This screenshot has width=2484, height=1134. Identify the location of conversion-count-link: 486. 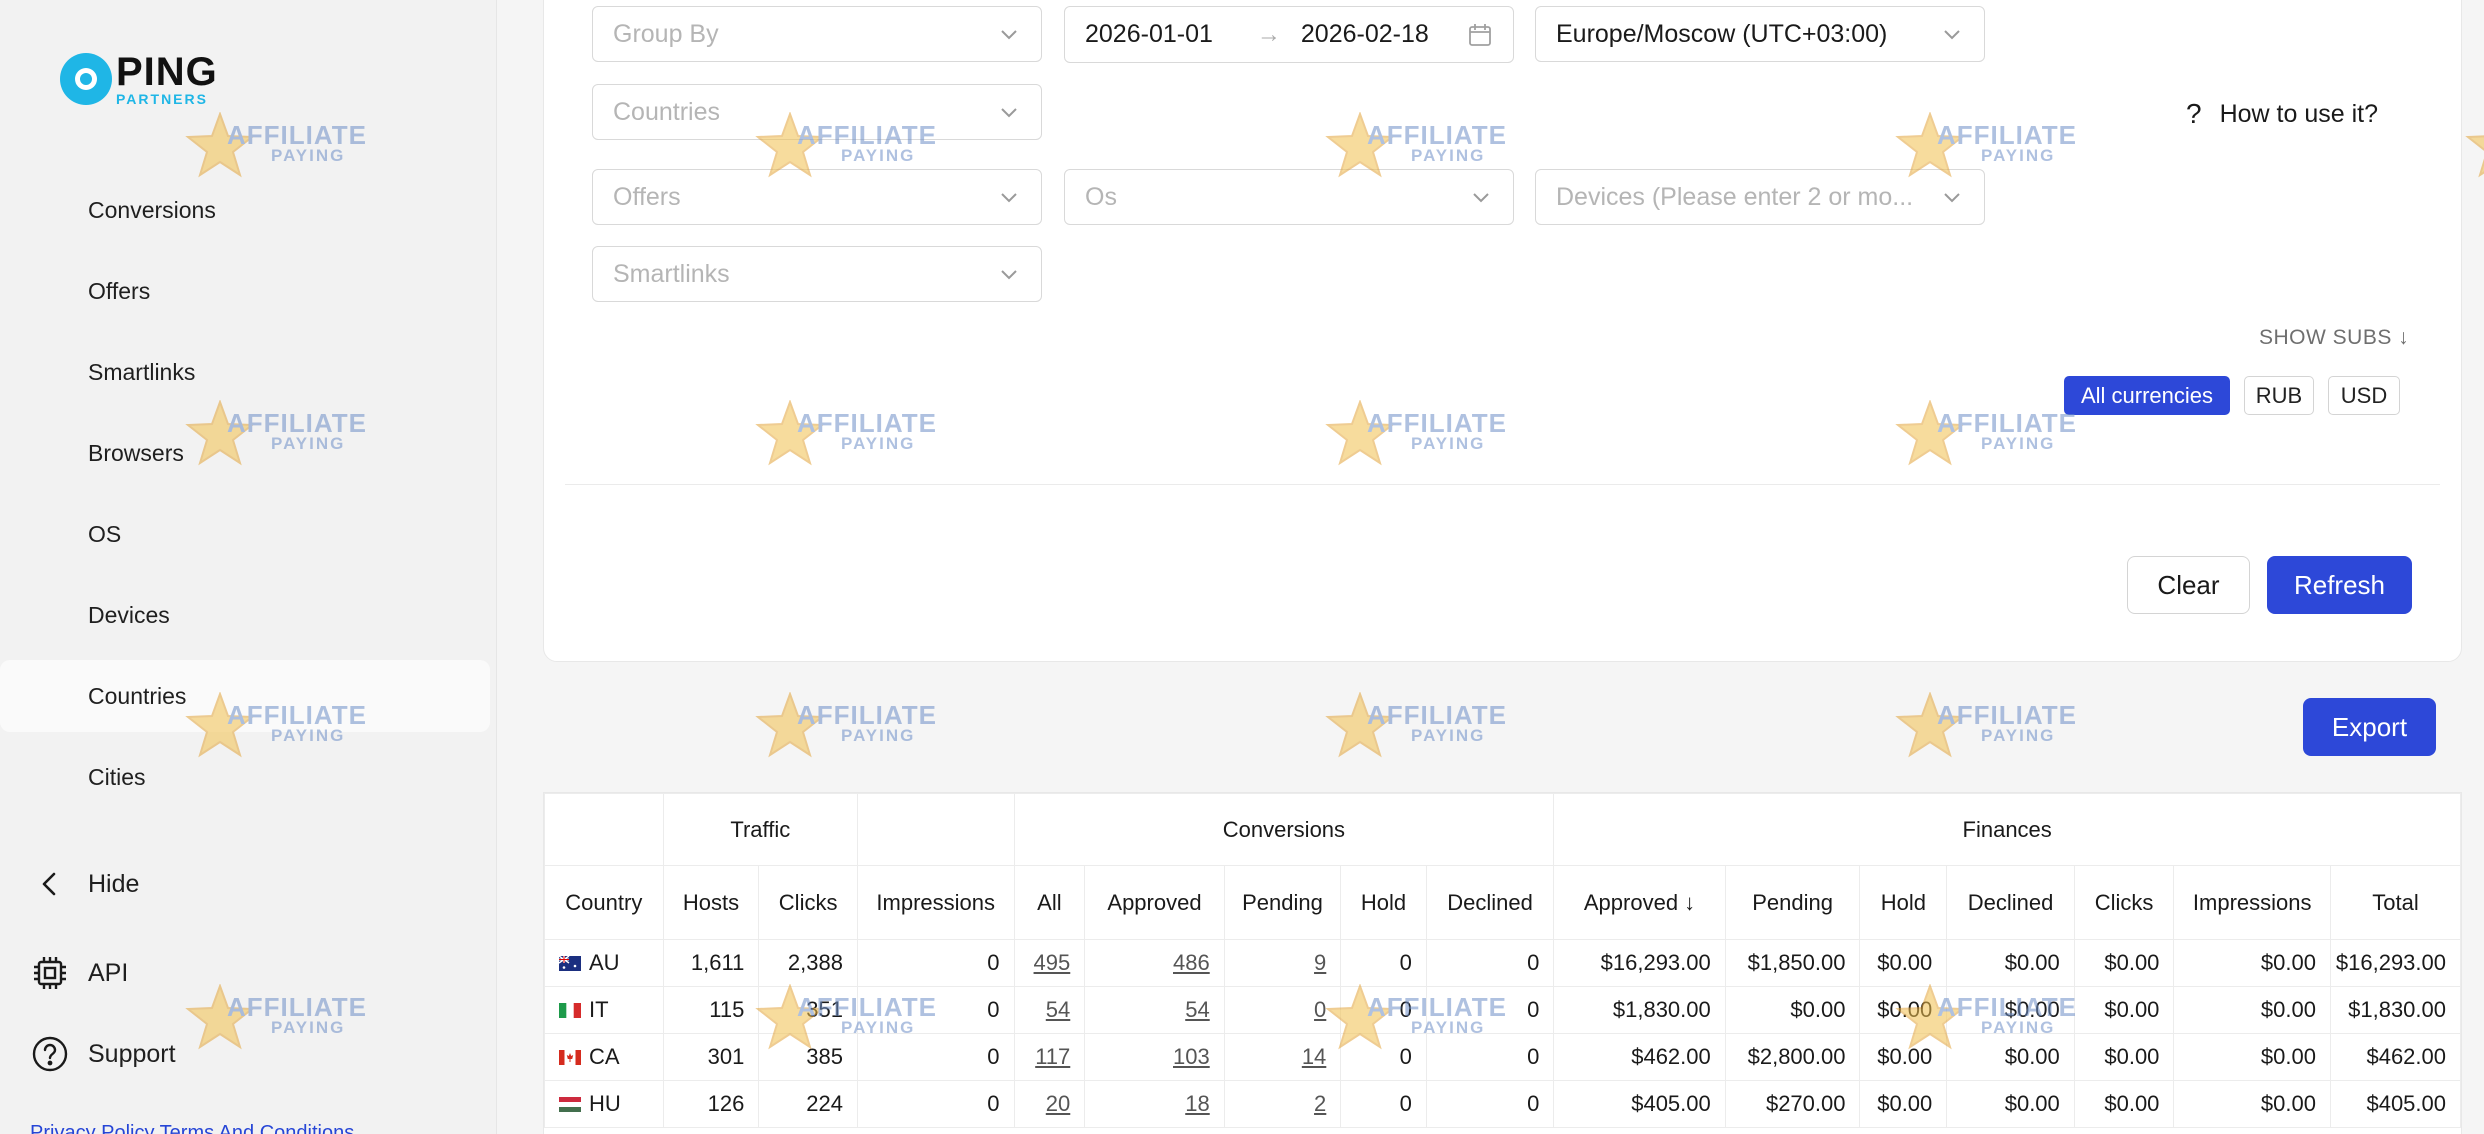
(1191, 962).